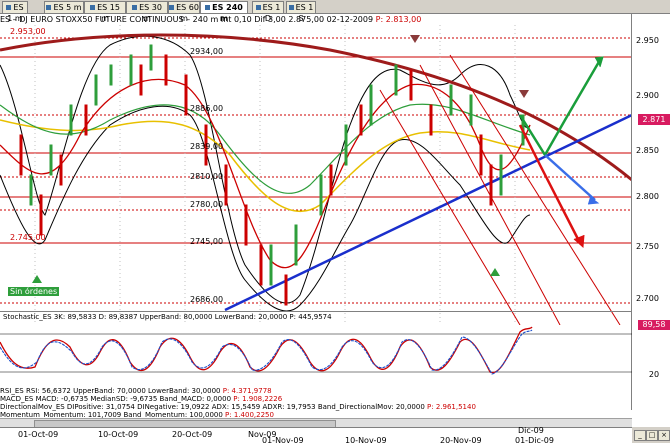 The width and height of the screenshot is (670, 445). I want to click on tab-es-1m: ES 1 m, so click(15, 12).